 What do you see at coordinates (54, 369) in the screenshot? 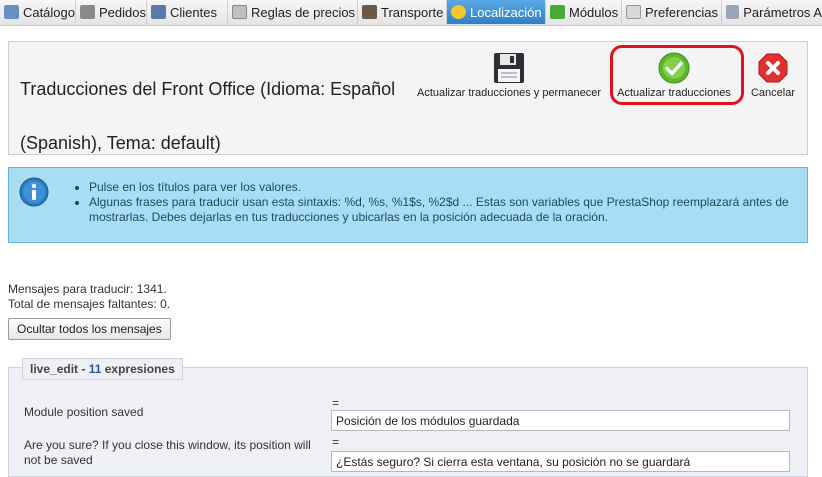
I see `section-name: live_edit` at bounding box center [54, 369].